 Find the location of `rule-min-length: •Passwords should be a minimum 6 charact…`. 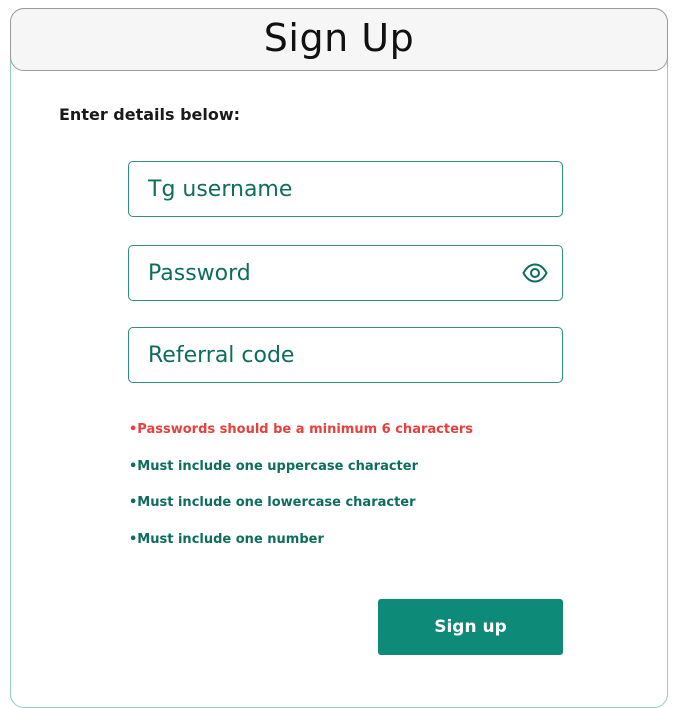

rule-min-length: •Passwords should be a minimum 6 charact… is located at coordinates (301, 429).